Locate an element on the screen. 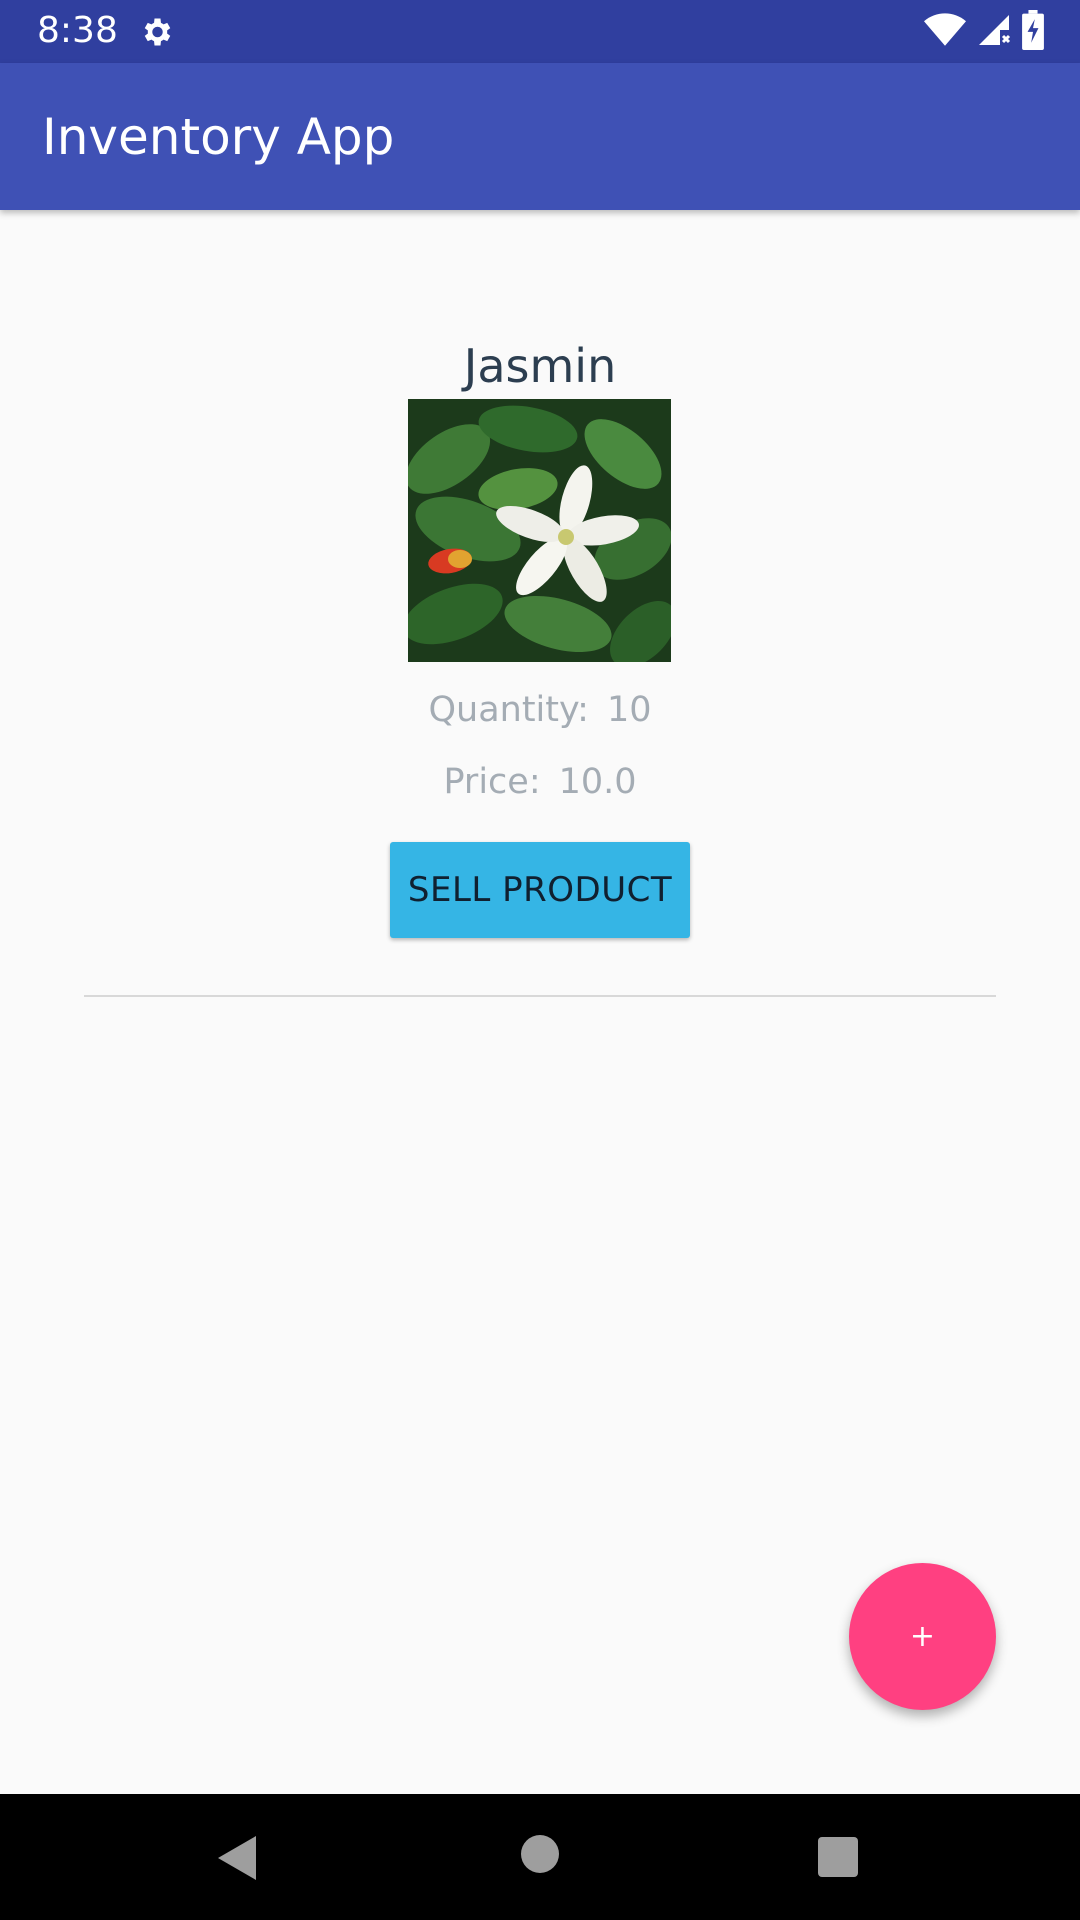 This screenshot has height=1920, width=1080. add-product-fab: + is located at coordinates (922, 1636).